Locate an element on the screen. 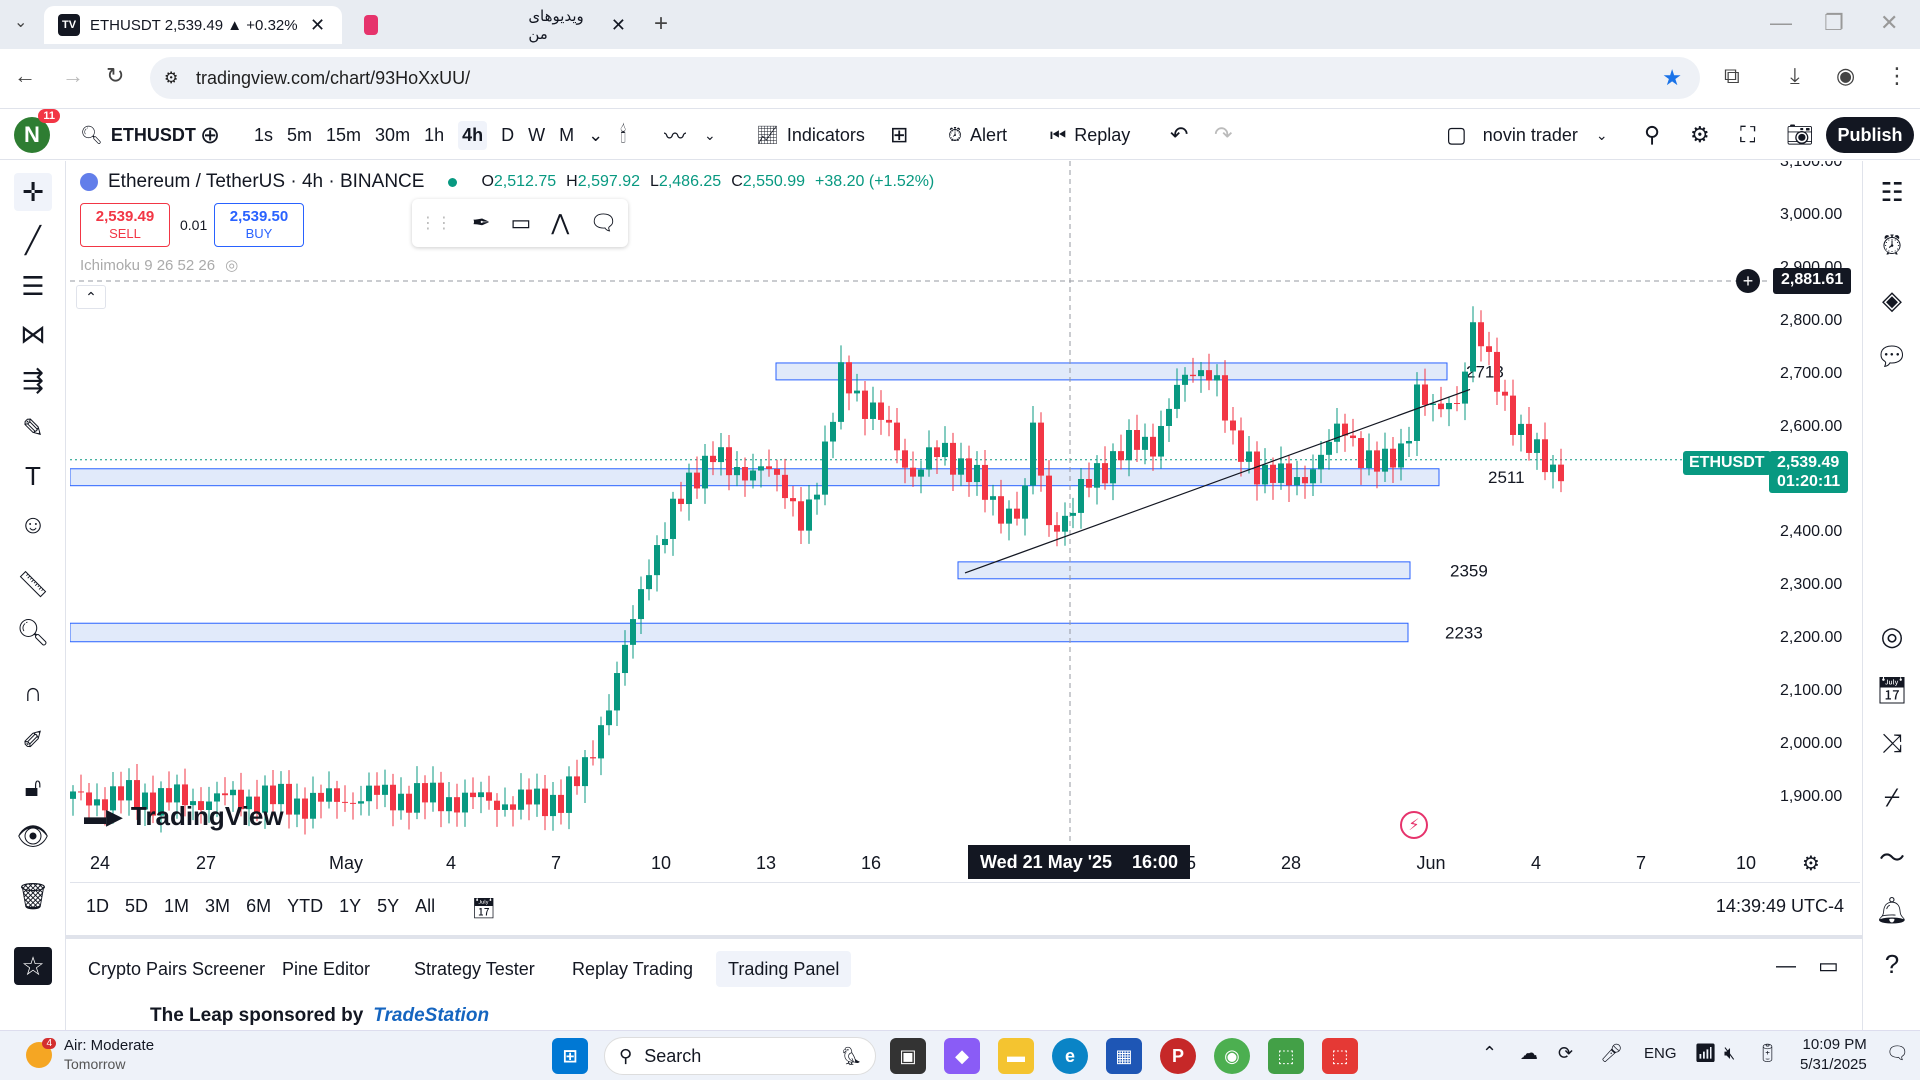  timeframe-4h: 4h is located at coordinates (473, 135).